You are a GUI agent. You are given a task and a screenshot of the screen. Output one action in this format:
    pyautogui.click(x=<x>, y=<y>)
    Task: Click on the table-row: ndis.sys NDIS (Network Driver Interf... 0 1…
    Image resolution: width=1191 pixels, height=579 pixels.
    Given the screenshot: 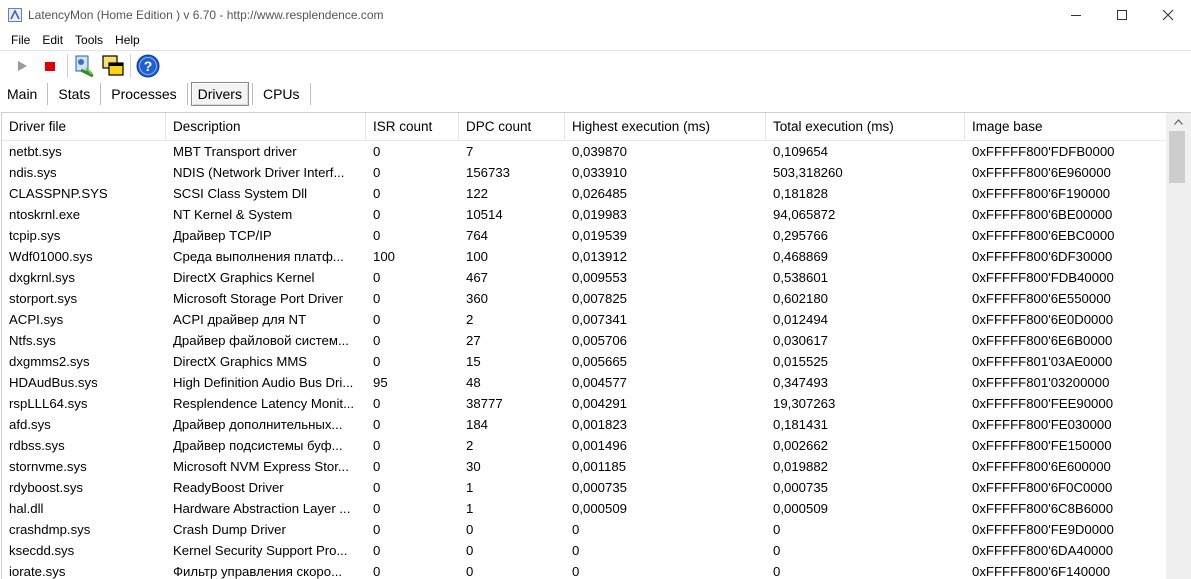 What is the action you would take?
    pyautogui.click(x=584, y=172)
    